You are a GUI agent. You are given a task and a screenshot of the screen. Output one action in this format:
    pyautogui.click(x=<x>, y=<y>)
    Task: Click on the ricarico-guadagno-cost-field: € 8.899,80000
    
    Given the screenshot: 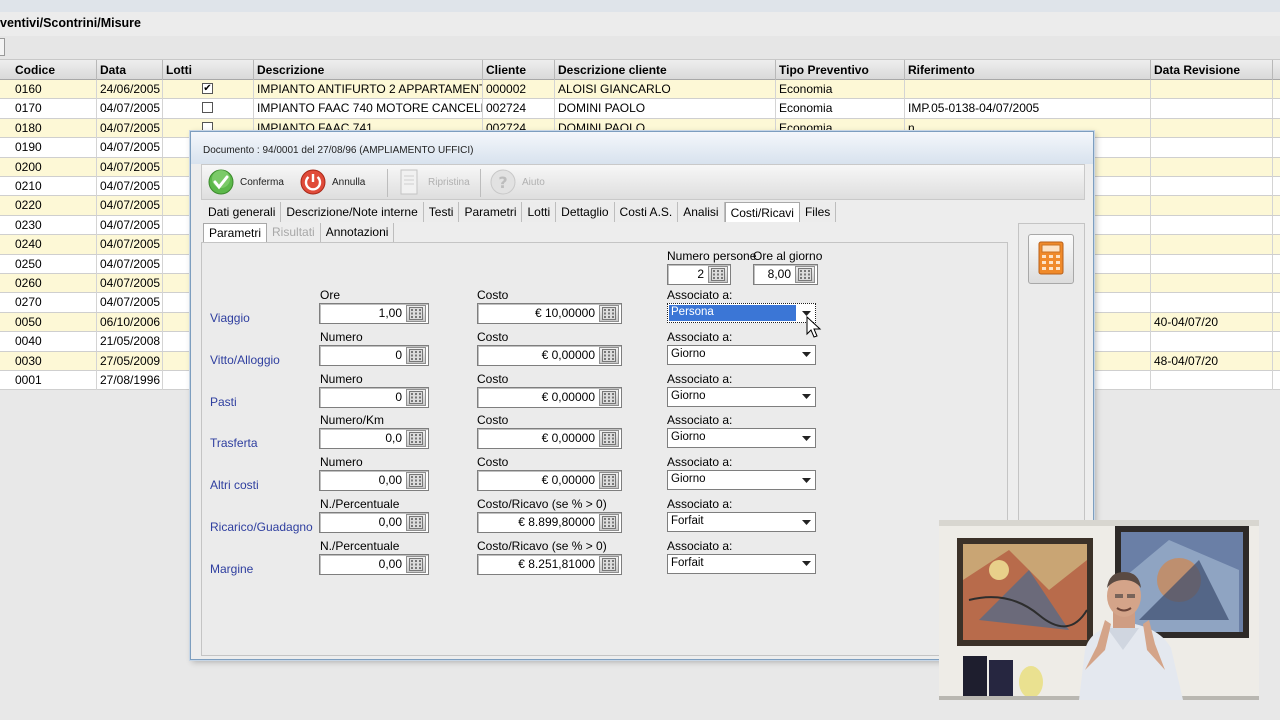 What is the action you would take?
    pyautogui.click(x=549, y=522)
    